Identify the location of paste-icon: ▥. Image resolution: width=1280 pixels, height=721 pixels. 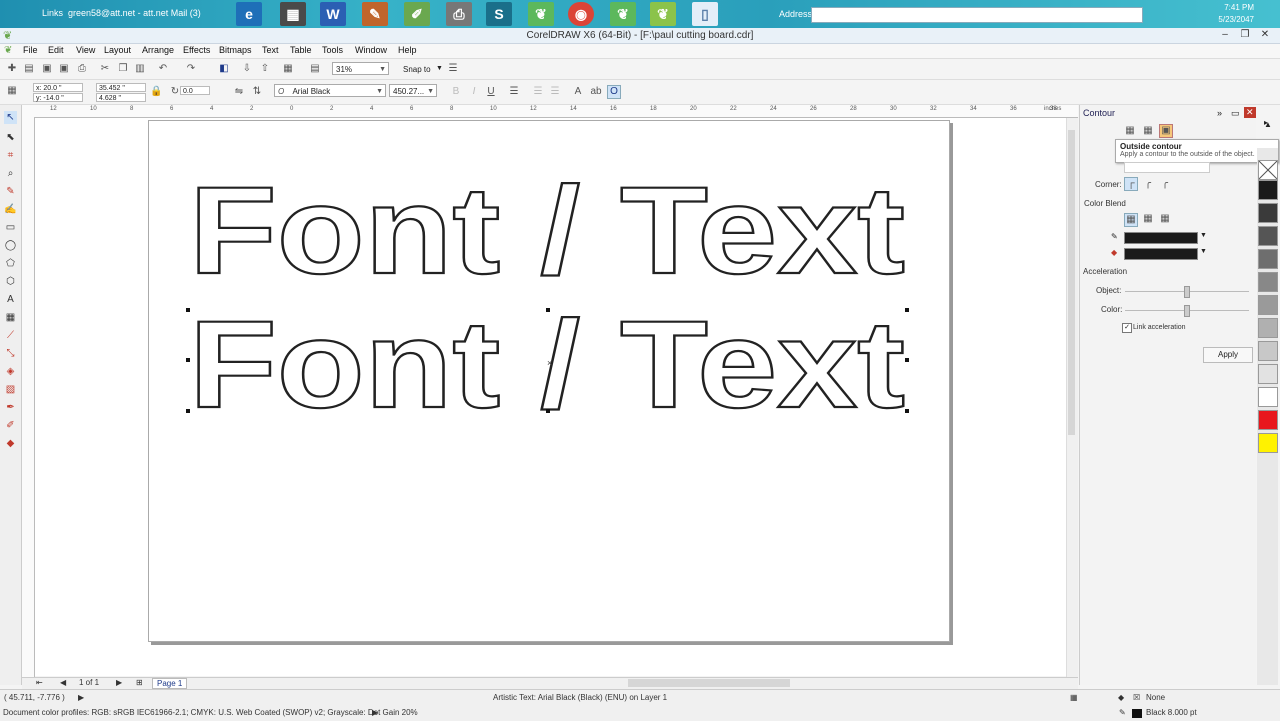
(140, 69).